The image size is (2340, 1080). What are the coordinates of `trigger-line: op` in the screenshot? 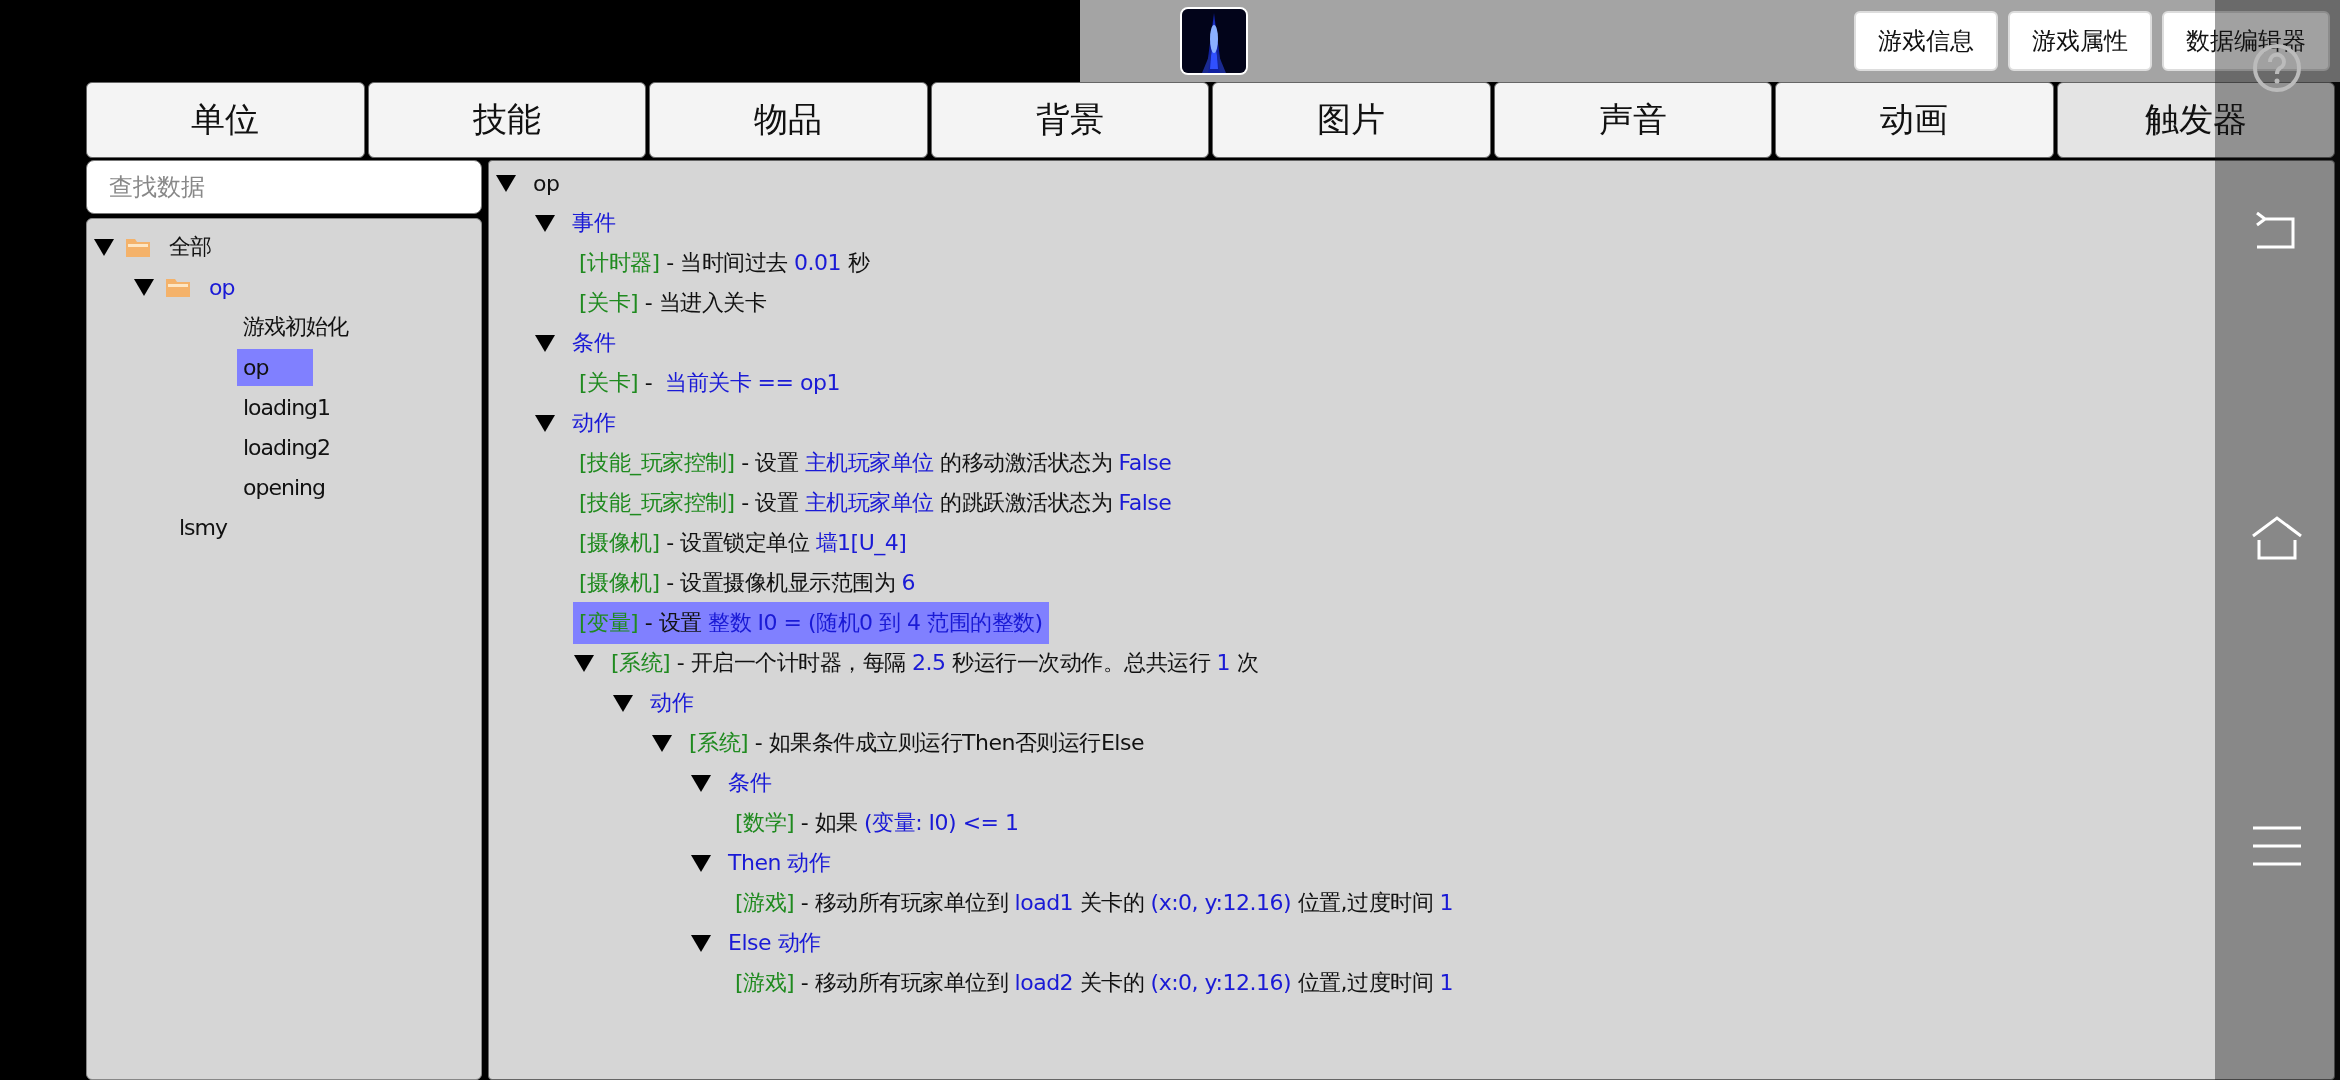 It's located at (546, 183).